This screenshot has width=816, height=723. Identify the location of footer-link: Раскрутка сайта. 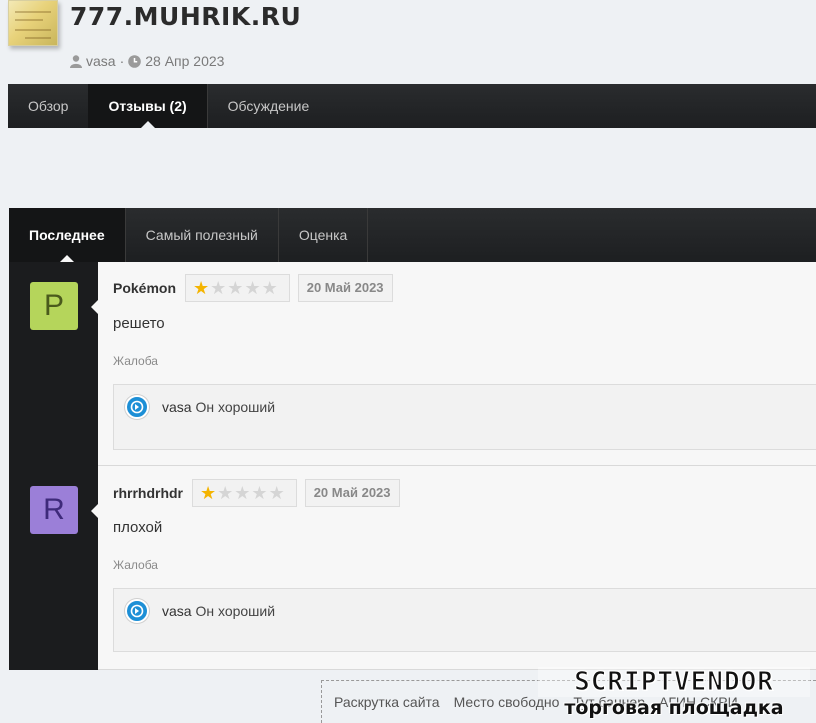
(387, 708).